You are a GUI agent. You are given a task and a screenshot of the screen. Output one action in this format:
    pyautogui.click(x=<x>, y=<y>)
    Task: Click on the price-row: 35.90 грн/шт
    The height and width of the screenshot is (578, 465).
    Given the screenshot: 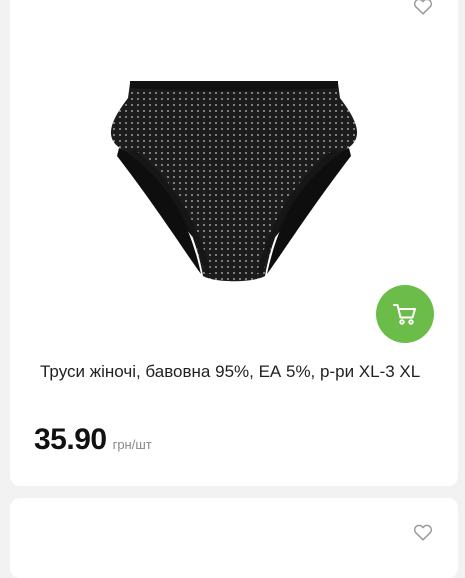 What is the action you would take?
    pyautogui.click(x=93, y=440)
    